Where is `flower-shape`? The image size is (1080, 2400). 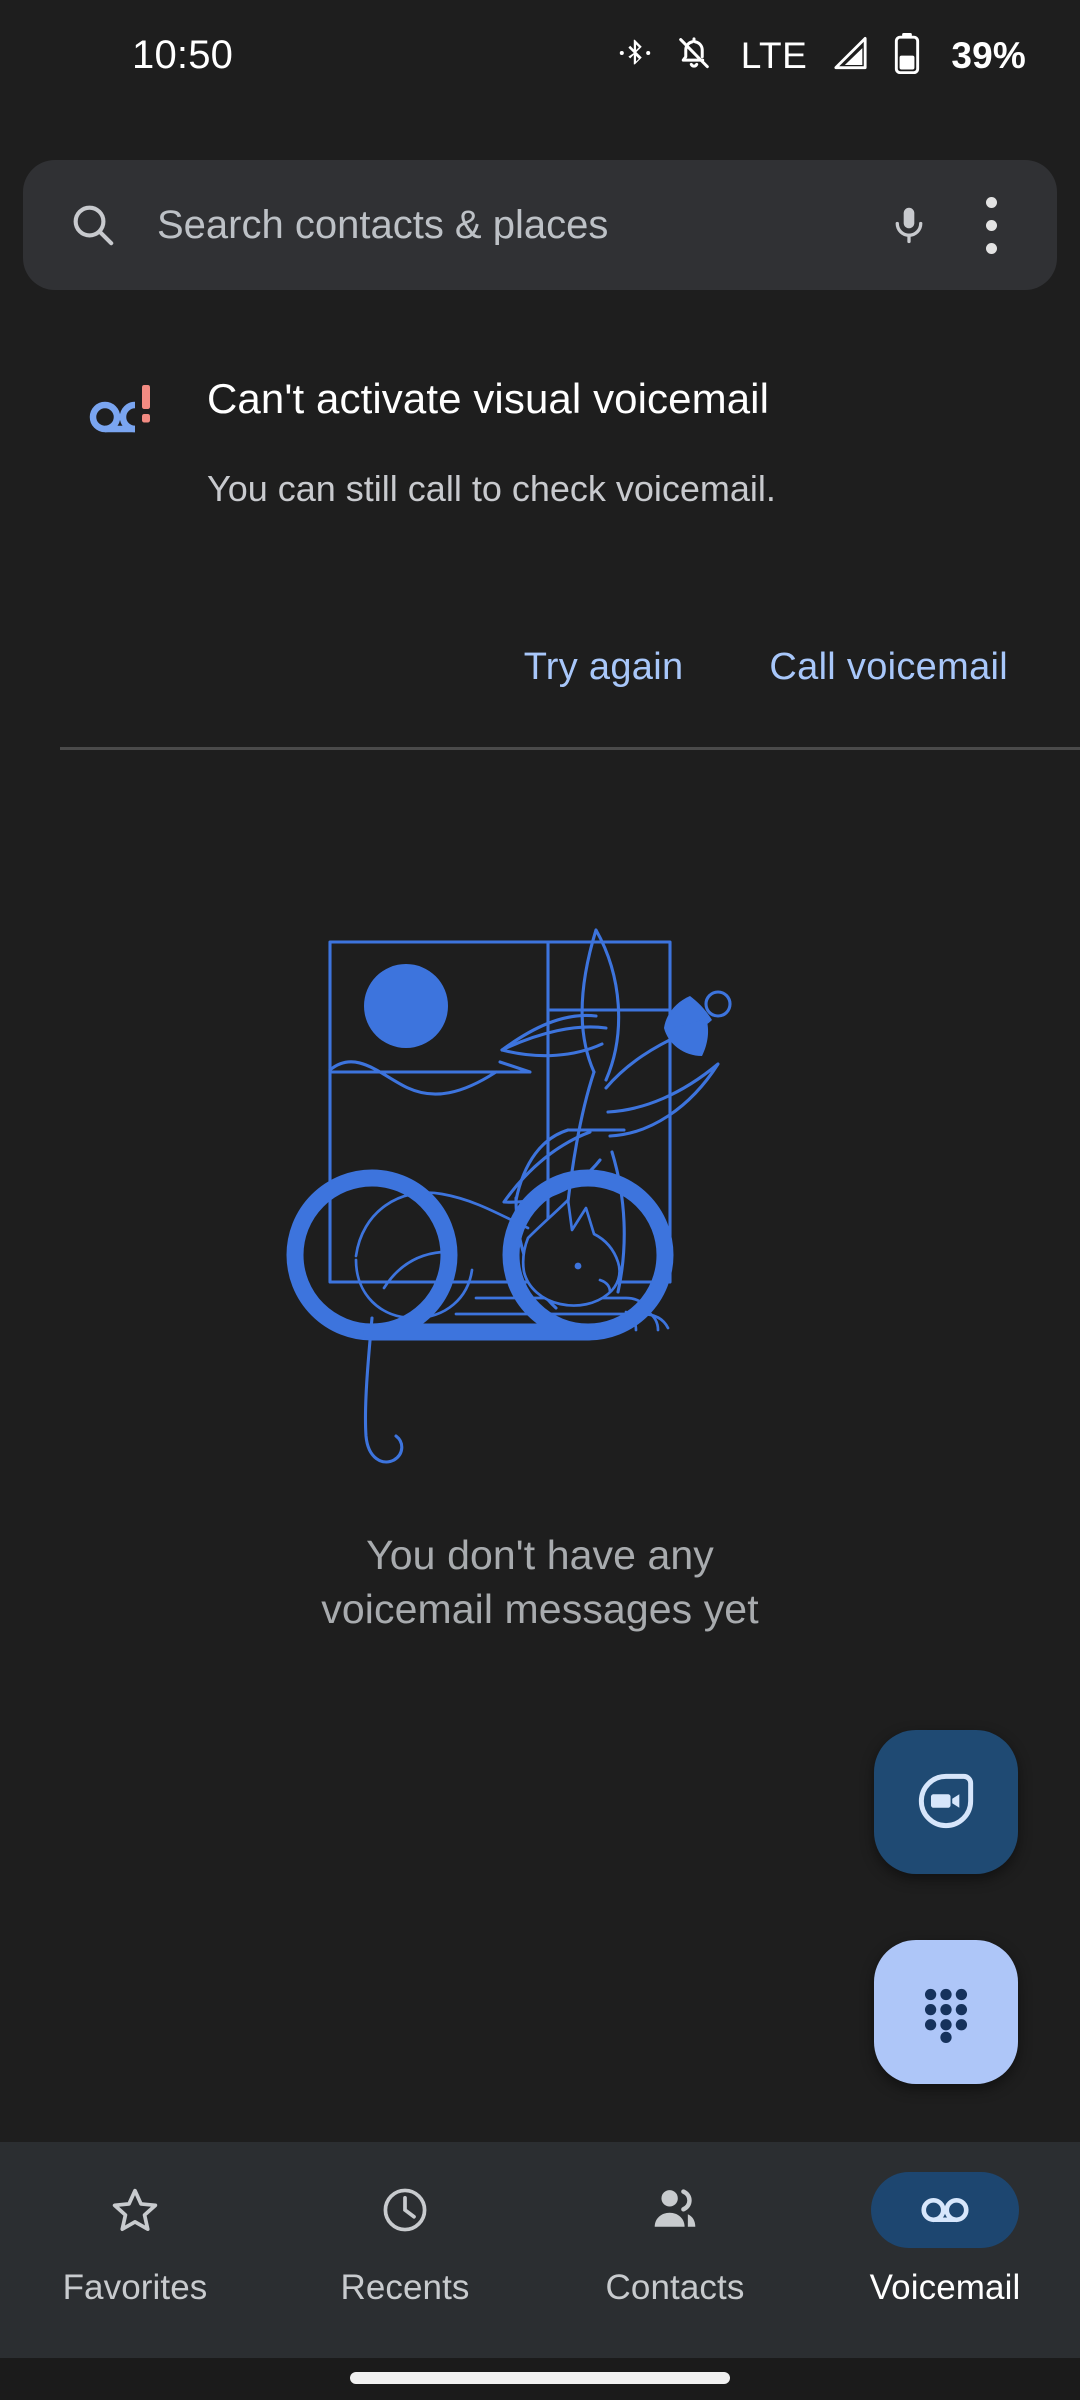
flower-shape is located at coordinates (698, 1023).